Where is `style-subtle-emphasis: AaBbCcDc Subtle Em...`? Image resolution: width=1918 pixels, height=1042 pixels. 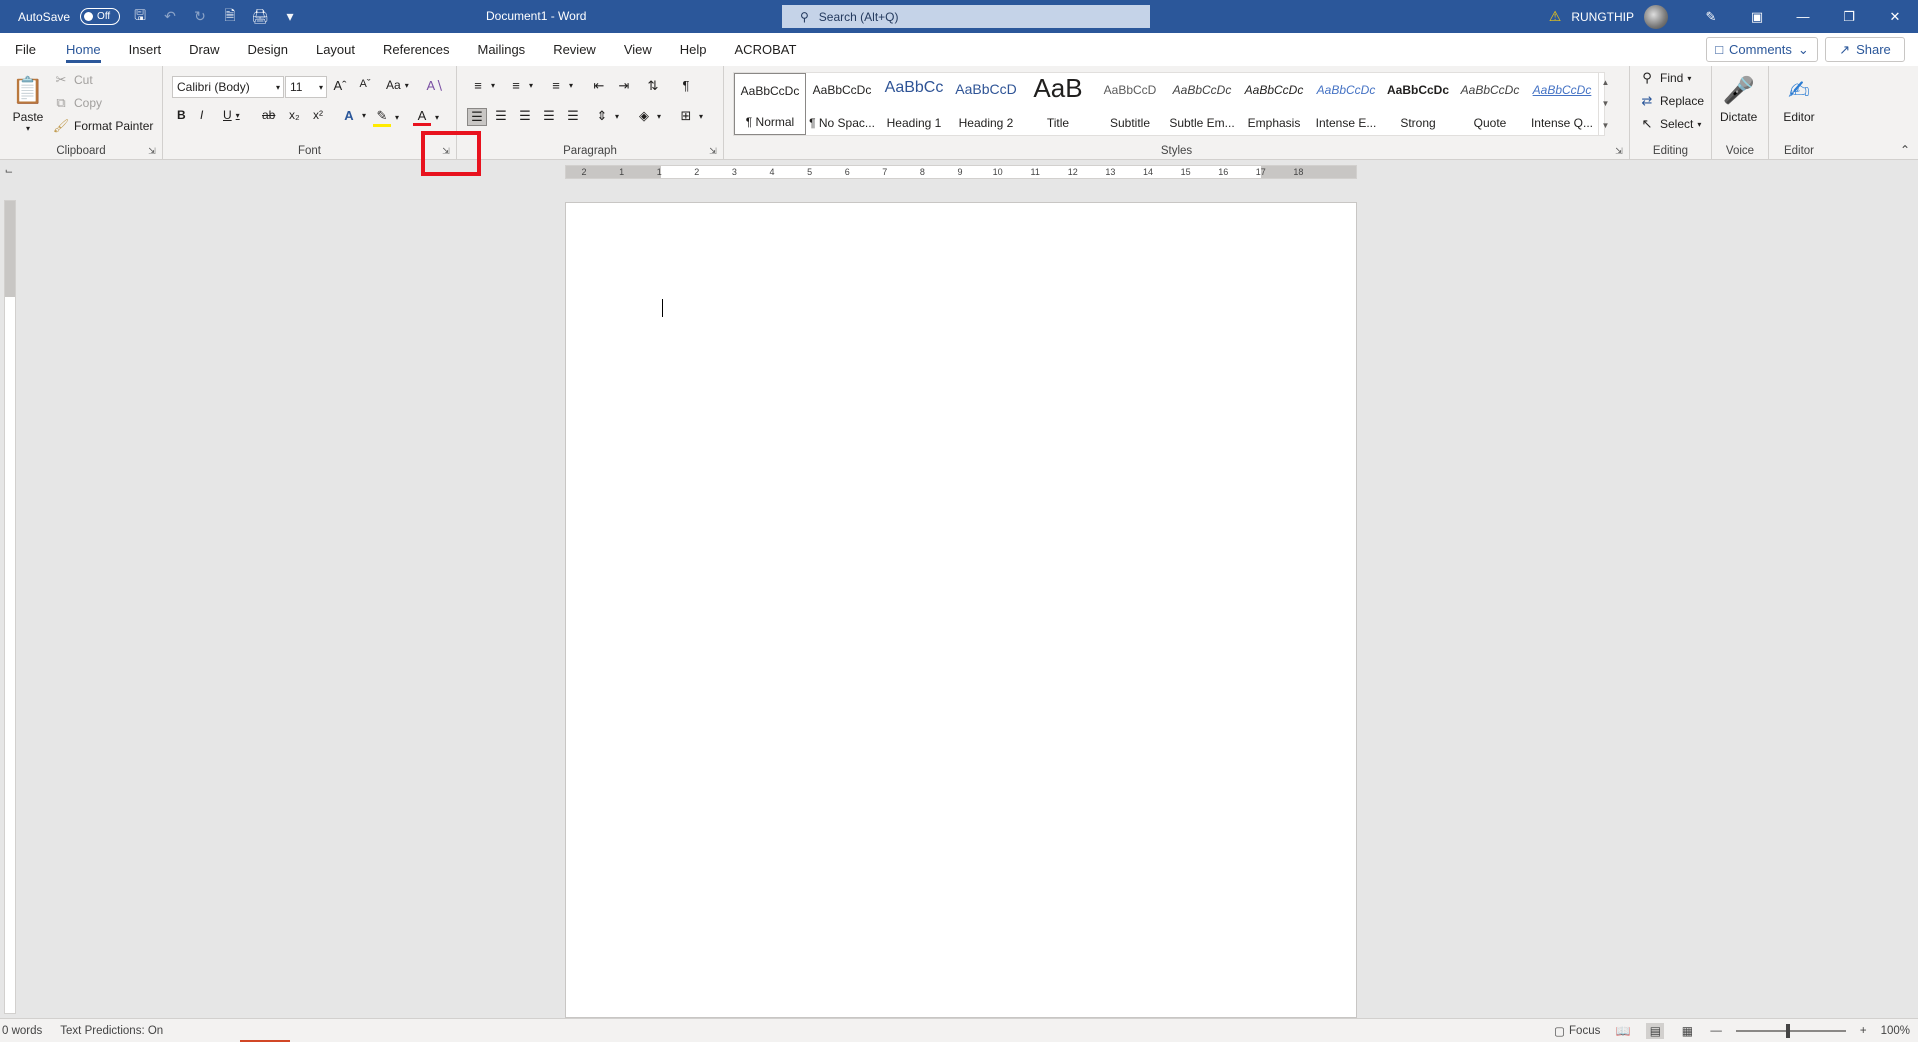 style-subtle-emphasis: AaBbCcDc Subtle Em... is located at coordinates (1202, 104).